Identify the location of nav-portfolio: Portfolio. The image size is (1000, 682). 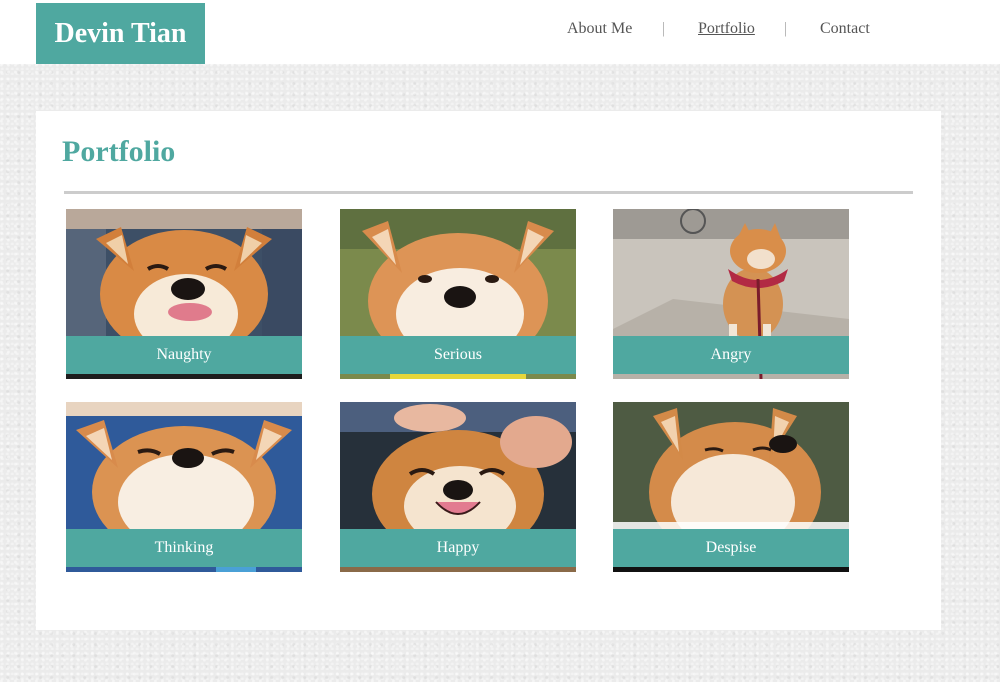
(726, 29).